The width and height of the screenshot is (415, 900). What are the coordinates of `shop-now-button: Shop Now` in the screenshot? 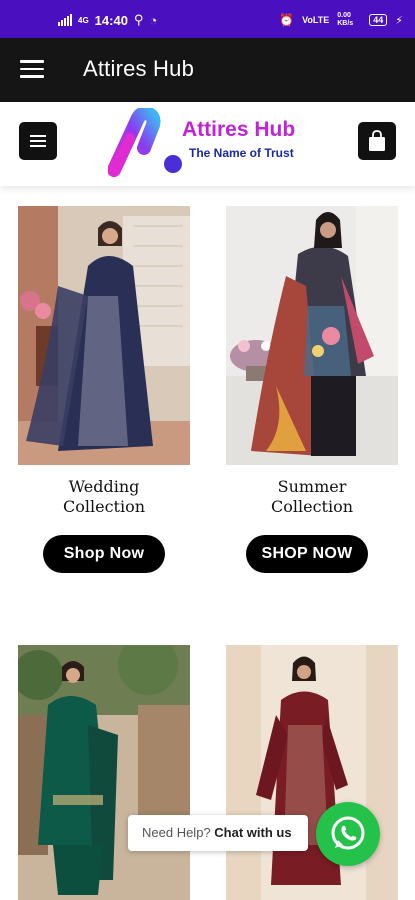 It's located at (104, 554).